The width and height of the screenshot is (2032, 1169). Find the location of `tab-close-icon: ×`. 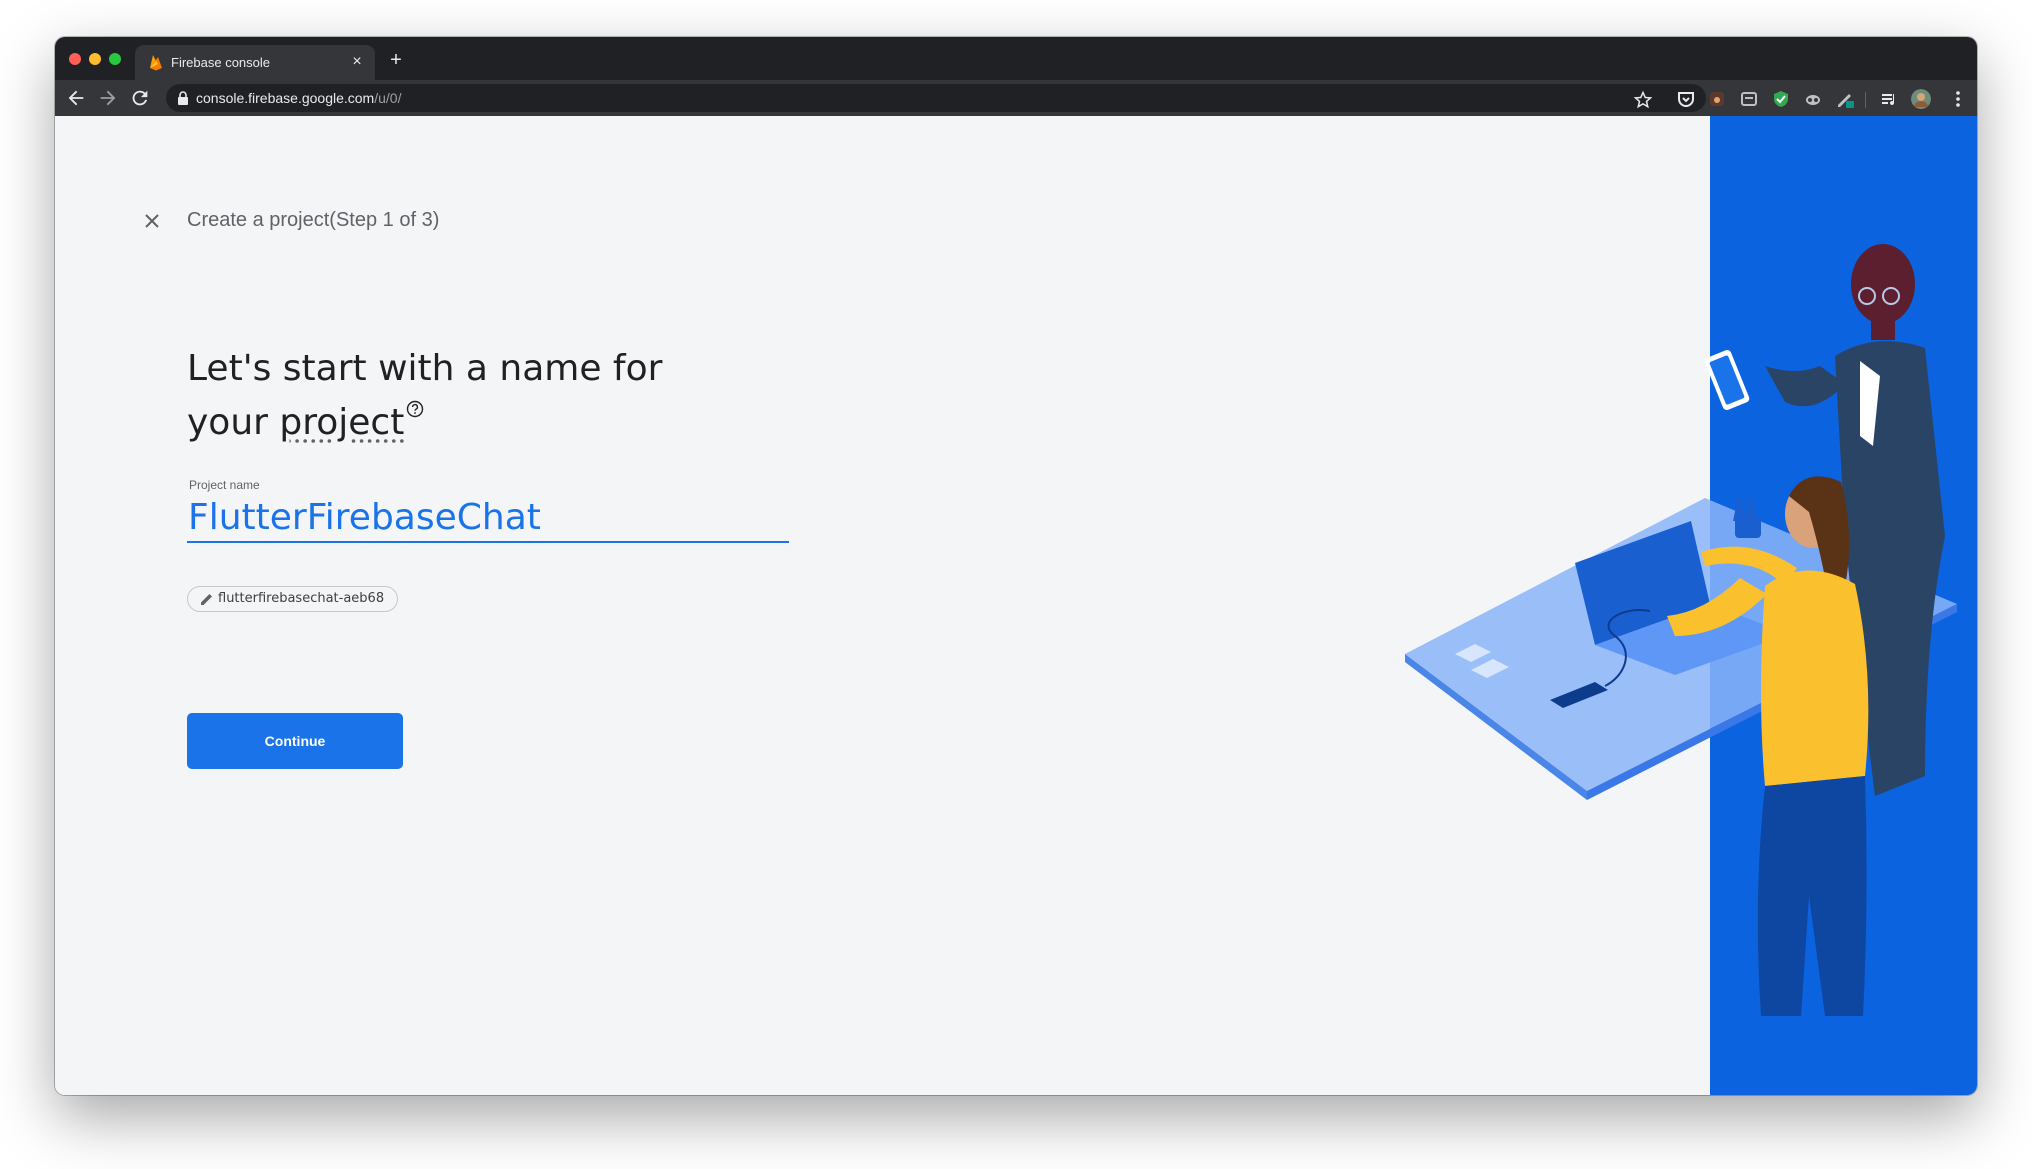

tab-close-icon: × is located at coordinates (357, 62).